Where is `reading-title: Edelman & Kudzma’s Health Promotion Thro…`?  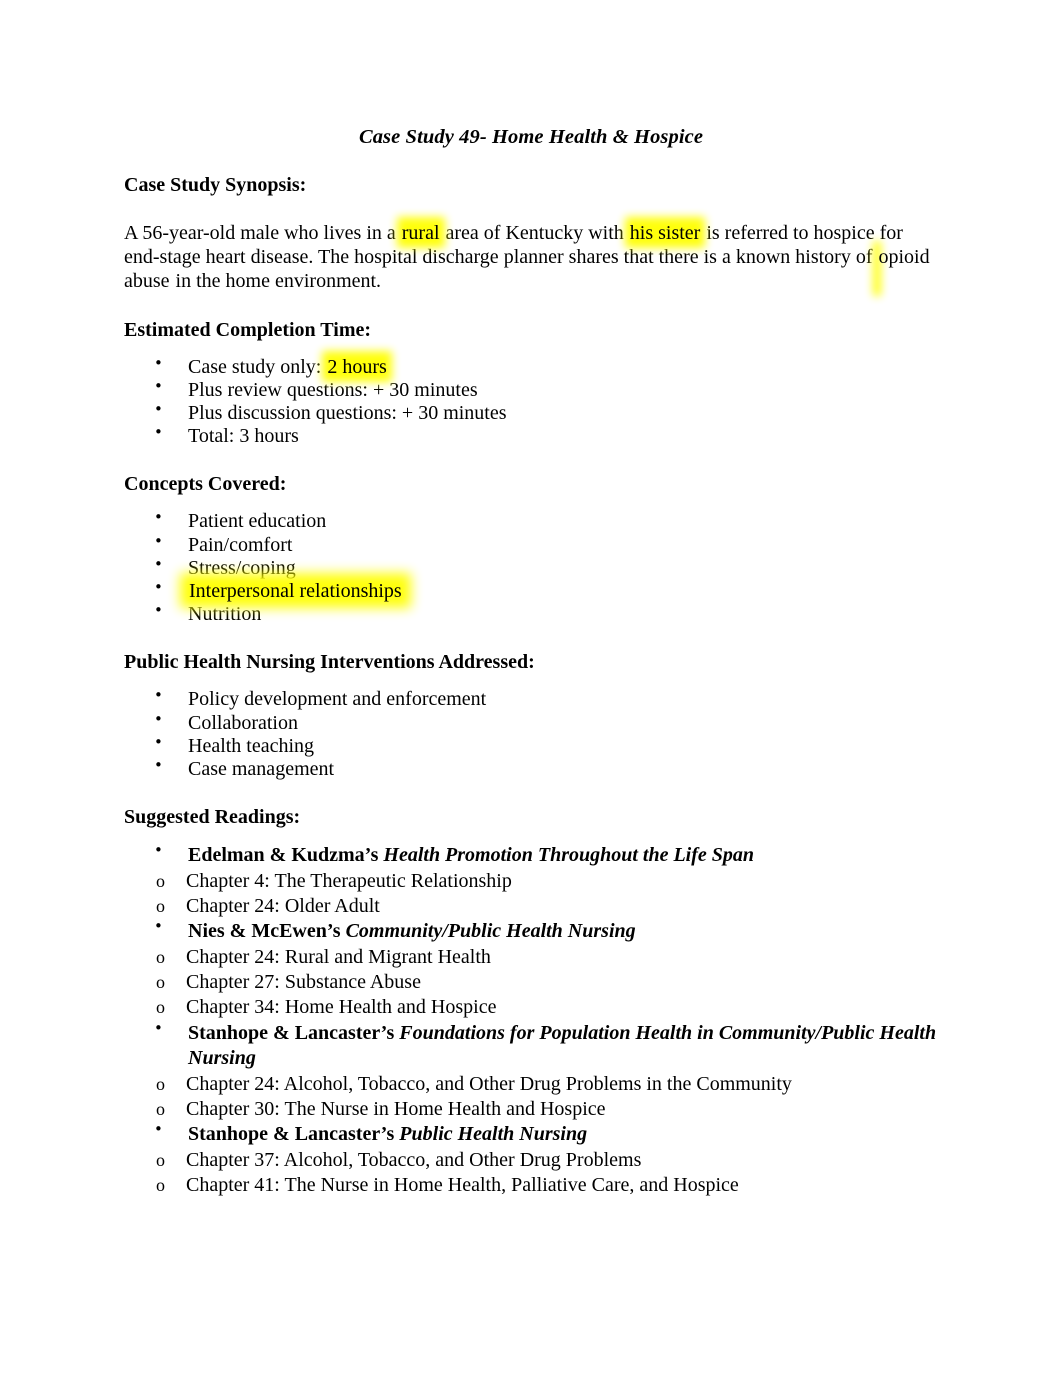 reading-title: Edelman & Kudzma’s Health Promotion Thro… is located at coordinates (471, 855).